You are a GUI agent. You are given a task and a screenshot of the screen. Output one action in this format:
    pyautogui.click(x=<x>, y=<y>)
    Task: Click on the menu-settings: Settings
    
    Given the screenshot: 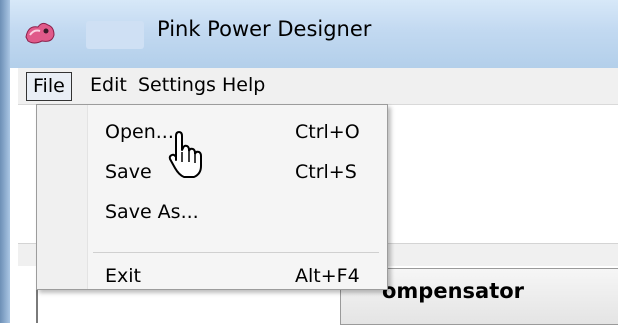 What is the action you would take?
    pyautogui.click(x=177, y=85)
    